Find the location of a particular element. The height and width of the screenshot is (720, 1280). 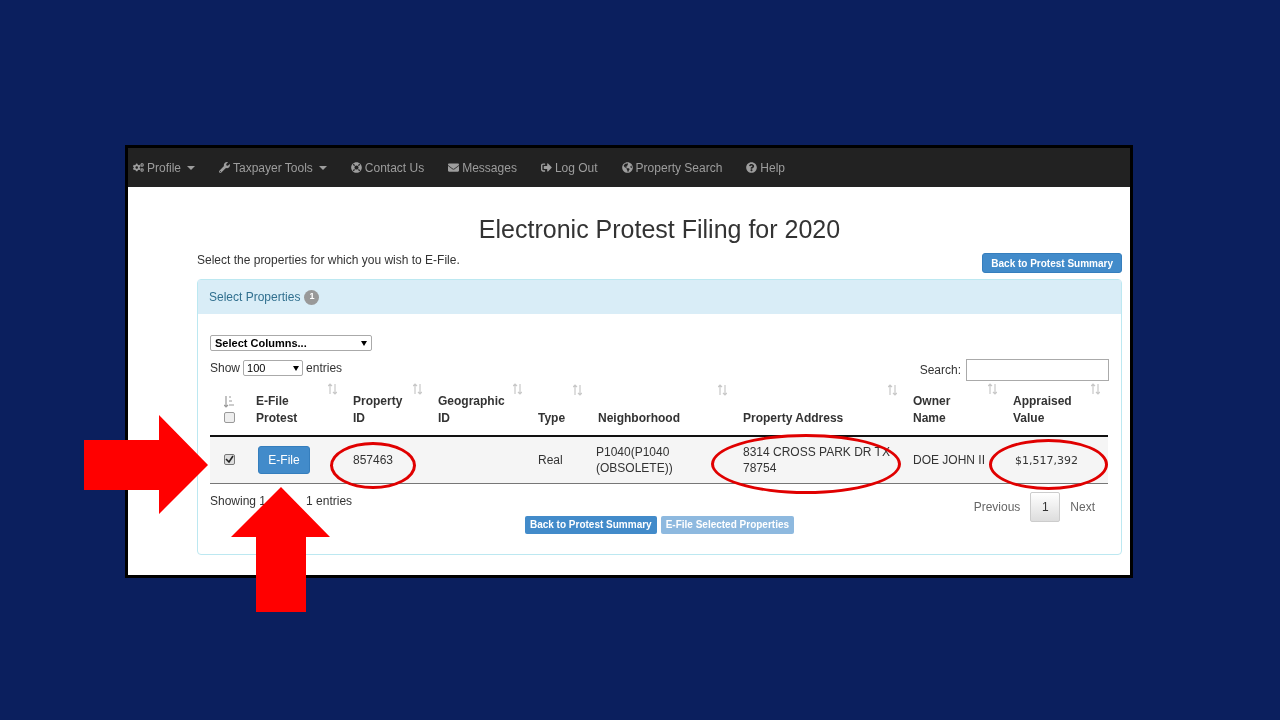

column-header: Property ID is located at coordinates (378, 410).